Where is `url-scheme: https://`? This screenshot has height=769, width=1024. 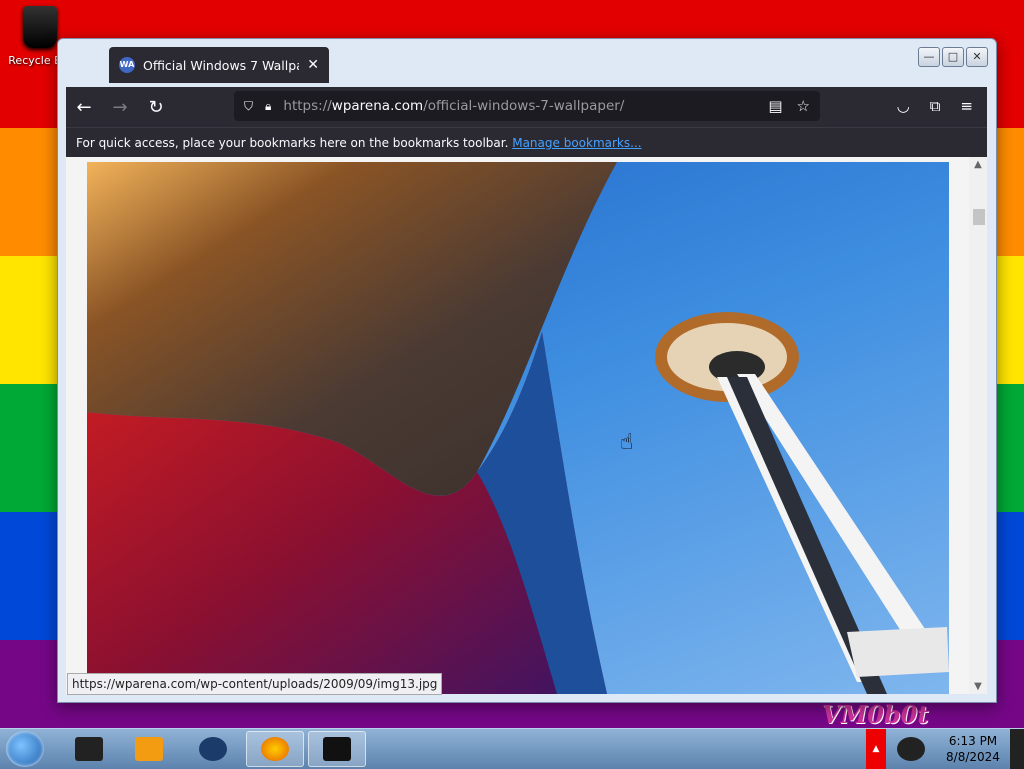
url-scheme: https:// is located at coordinates (307, 106).